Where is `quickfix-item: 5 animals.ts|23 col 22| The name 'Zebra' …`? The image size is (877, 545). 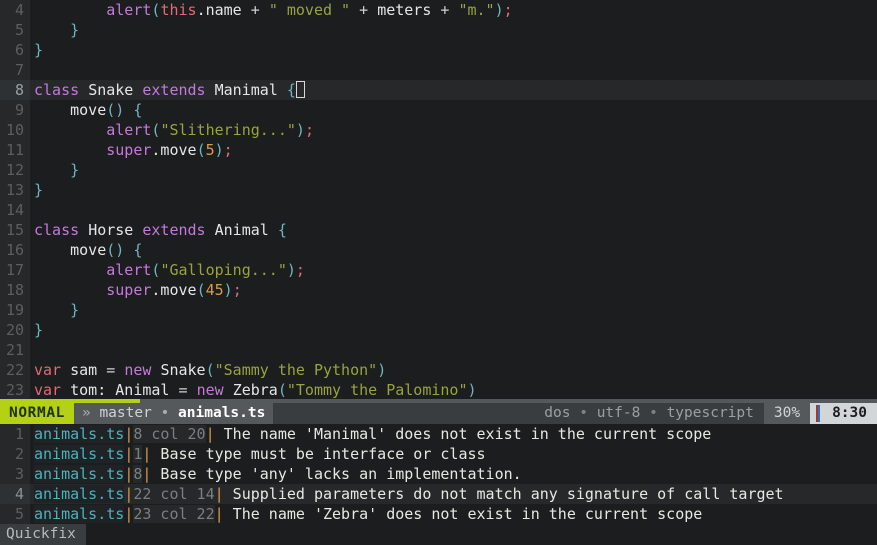 quickfix-item: 5 animals.ts|23 col 22| The name 'Zebra' … is located at coordinates (438, 514).